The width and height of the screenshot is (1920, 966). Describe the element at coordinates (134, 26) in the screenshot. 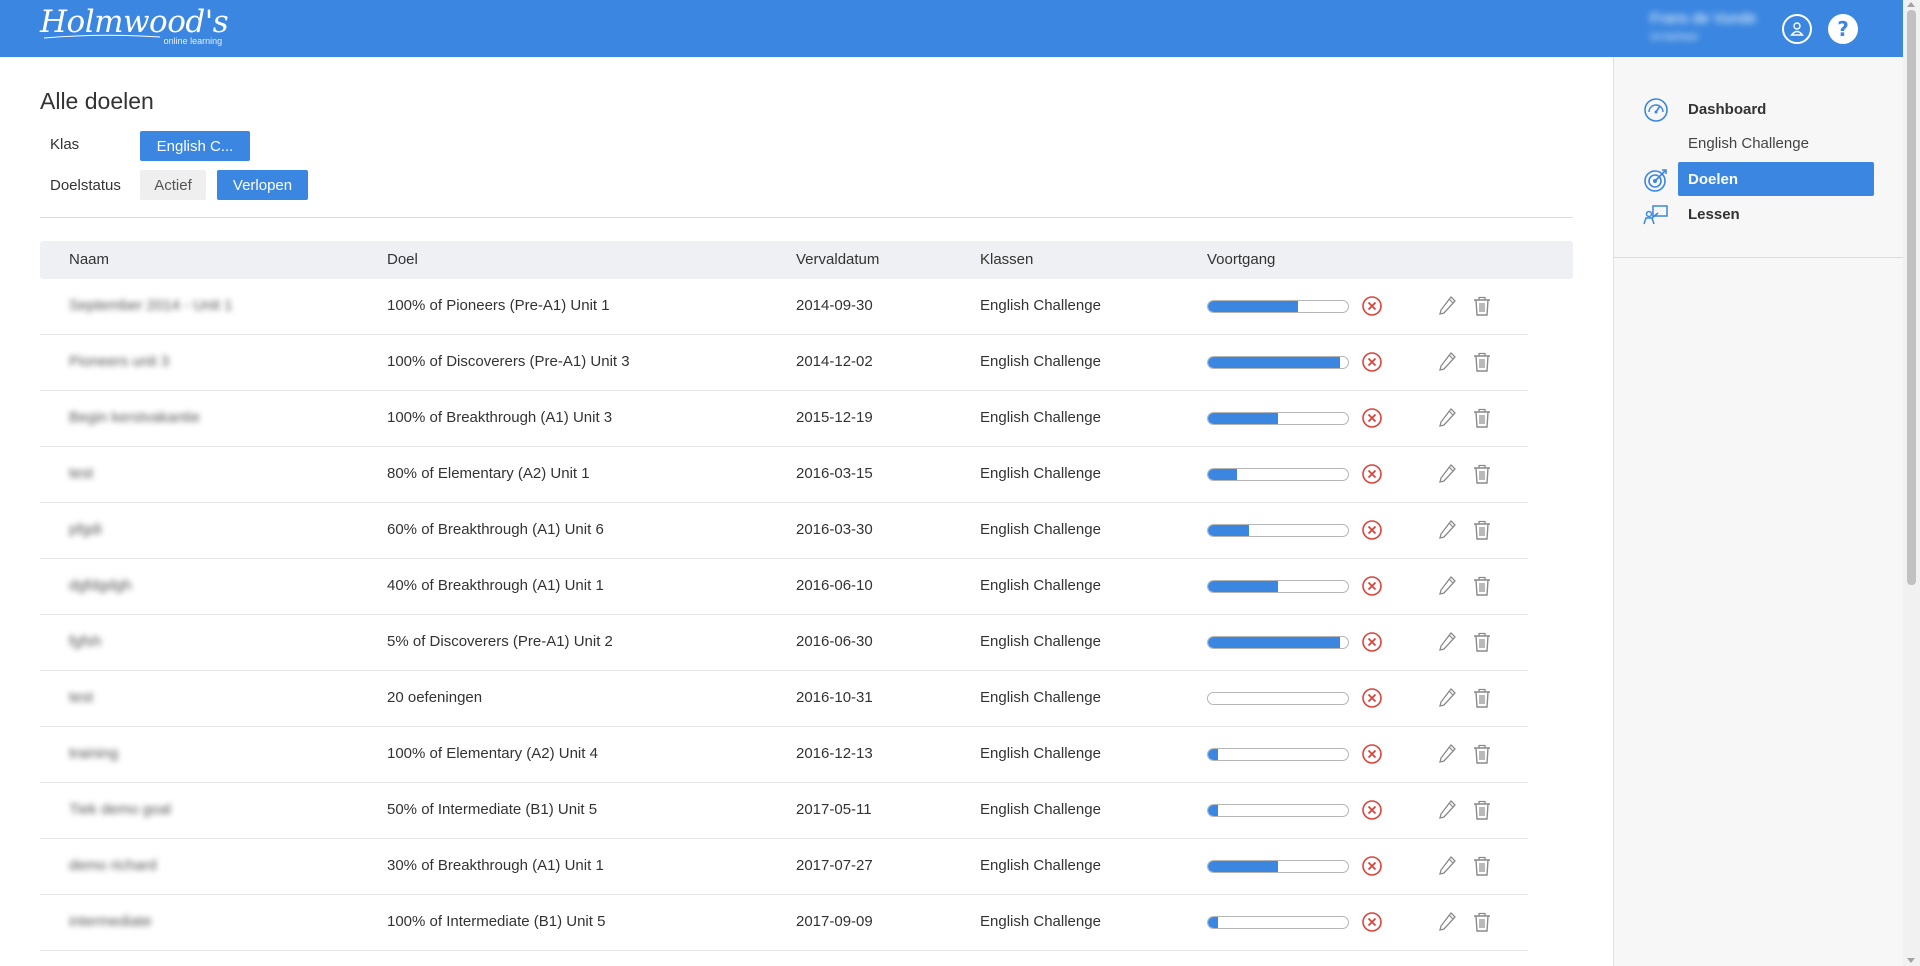

I see `holmwoods-logo: Holmwood's online learning` at that location.